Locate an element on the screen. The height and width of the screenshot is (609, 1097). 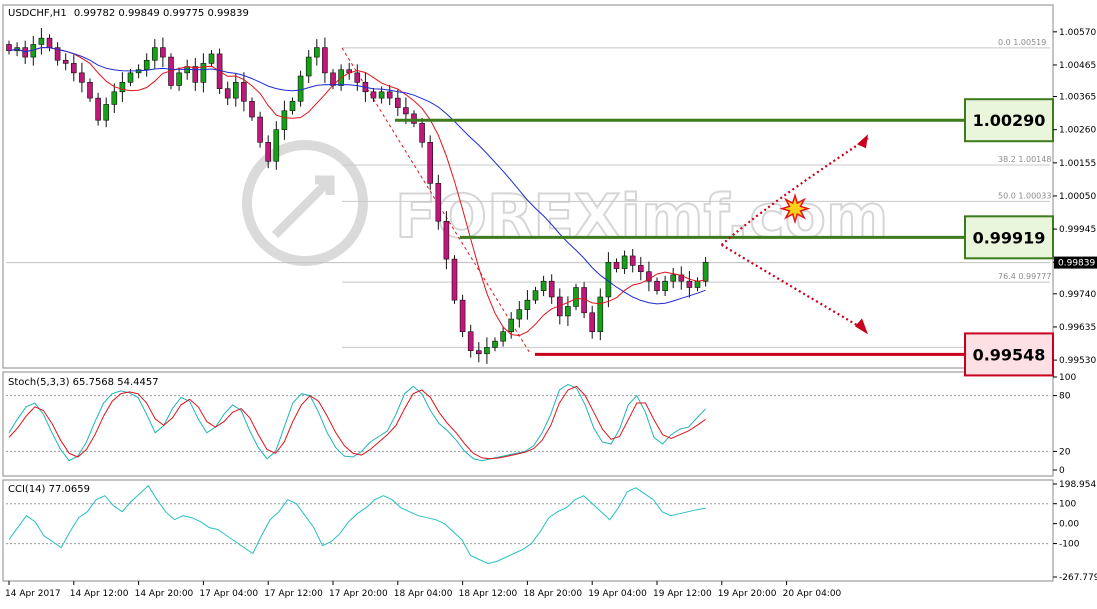
stoch-axis-label: 100 is located at coordinates (1067, 378).